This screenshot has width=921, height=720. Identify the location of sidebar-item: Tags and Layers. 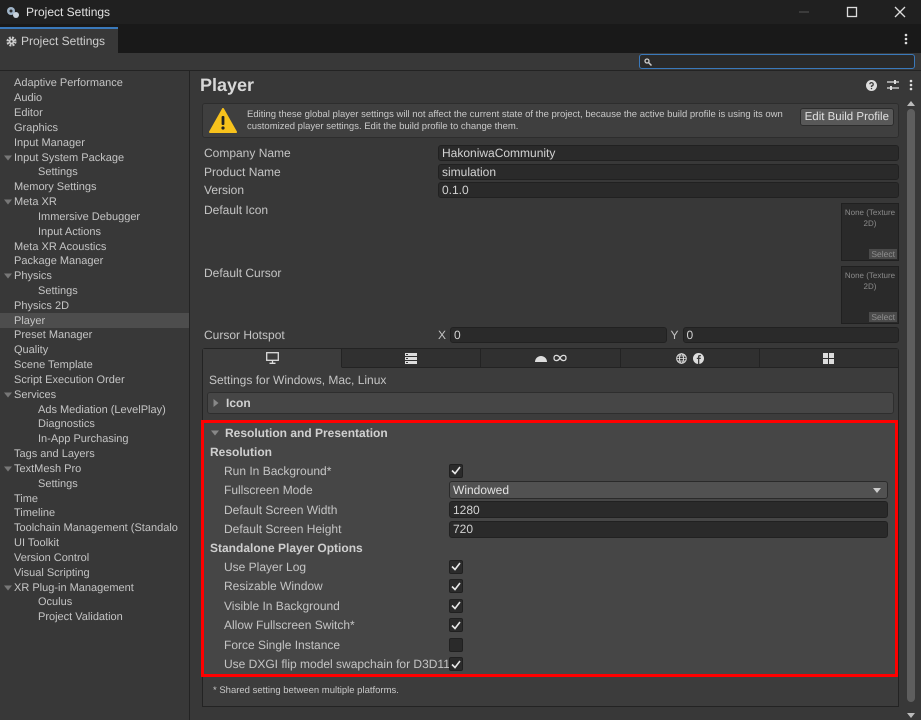
(54, 454).